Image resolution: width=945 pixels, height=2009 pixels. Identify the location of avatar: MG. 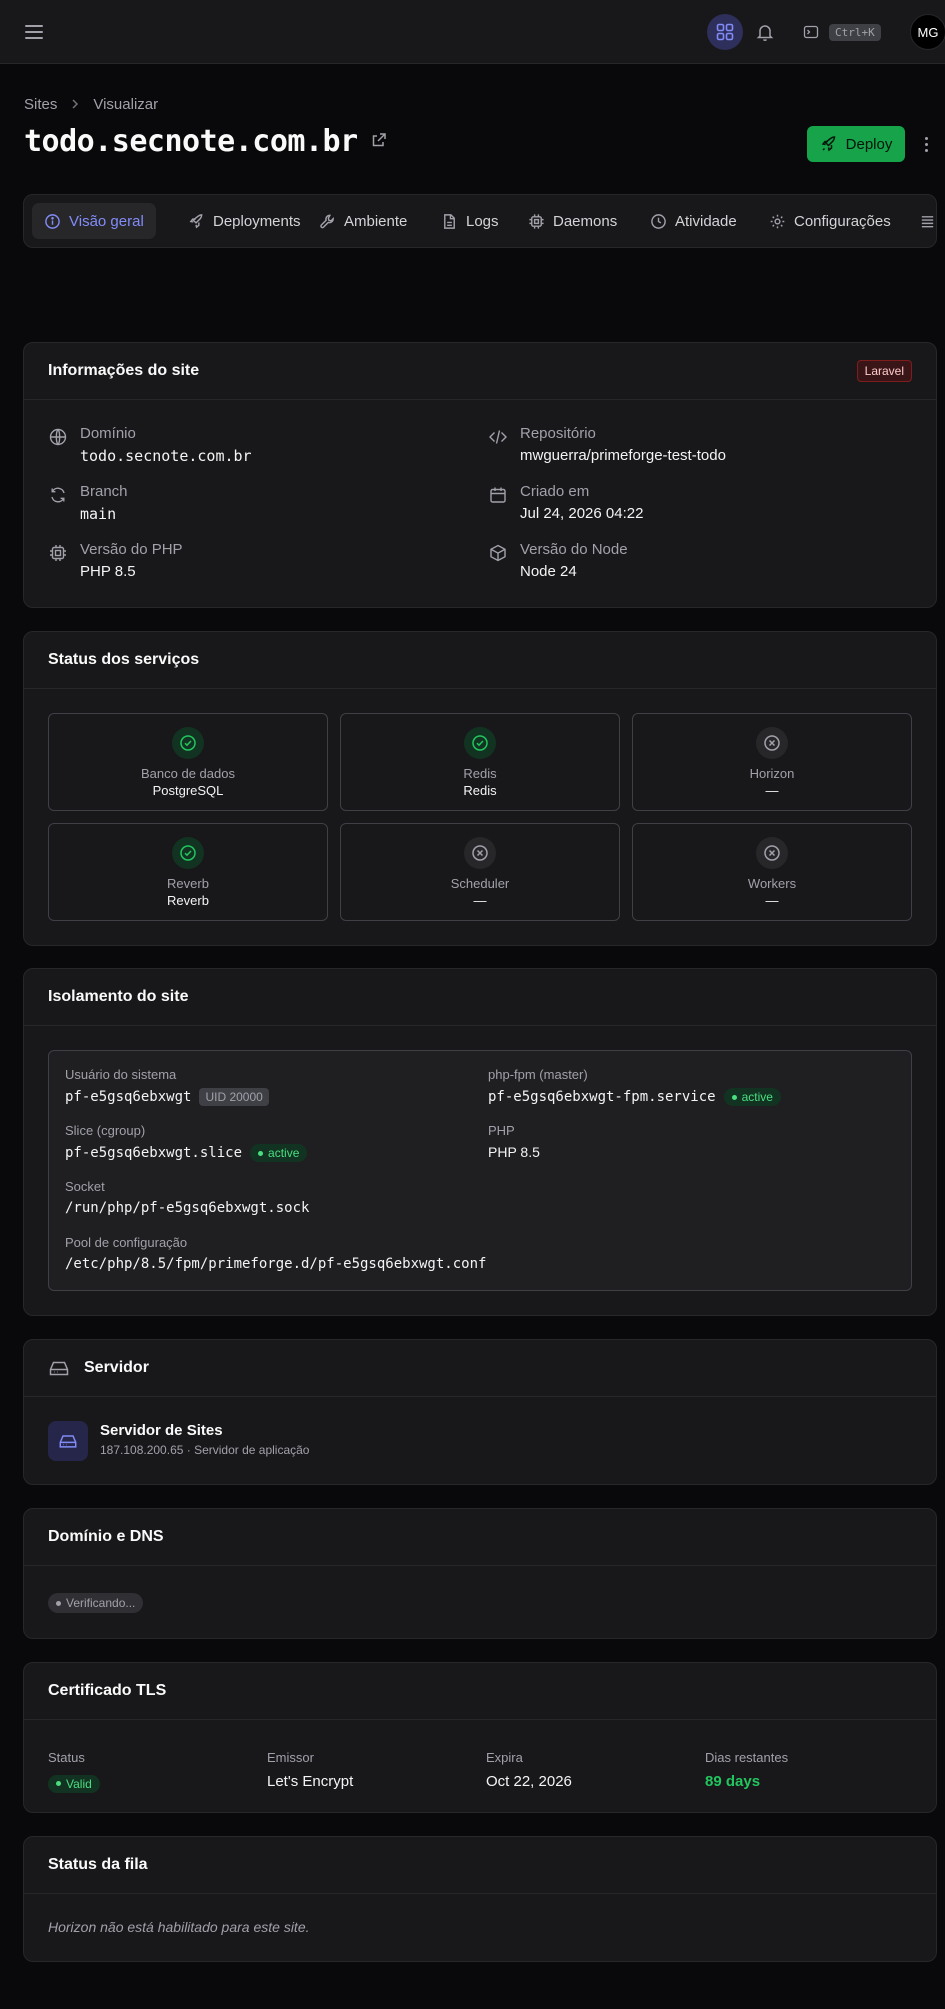
(927, 32).